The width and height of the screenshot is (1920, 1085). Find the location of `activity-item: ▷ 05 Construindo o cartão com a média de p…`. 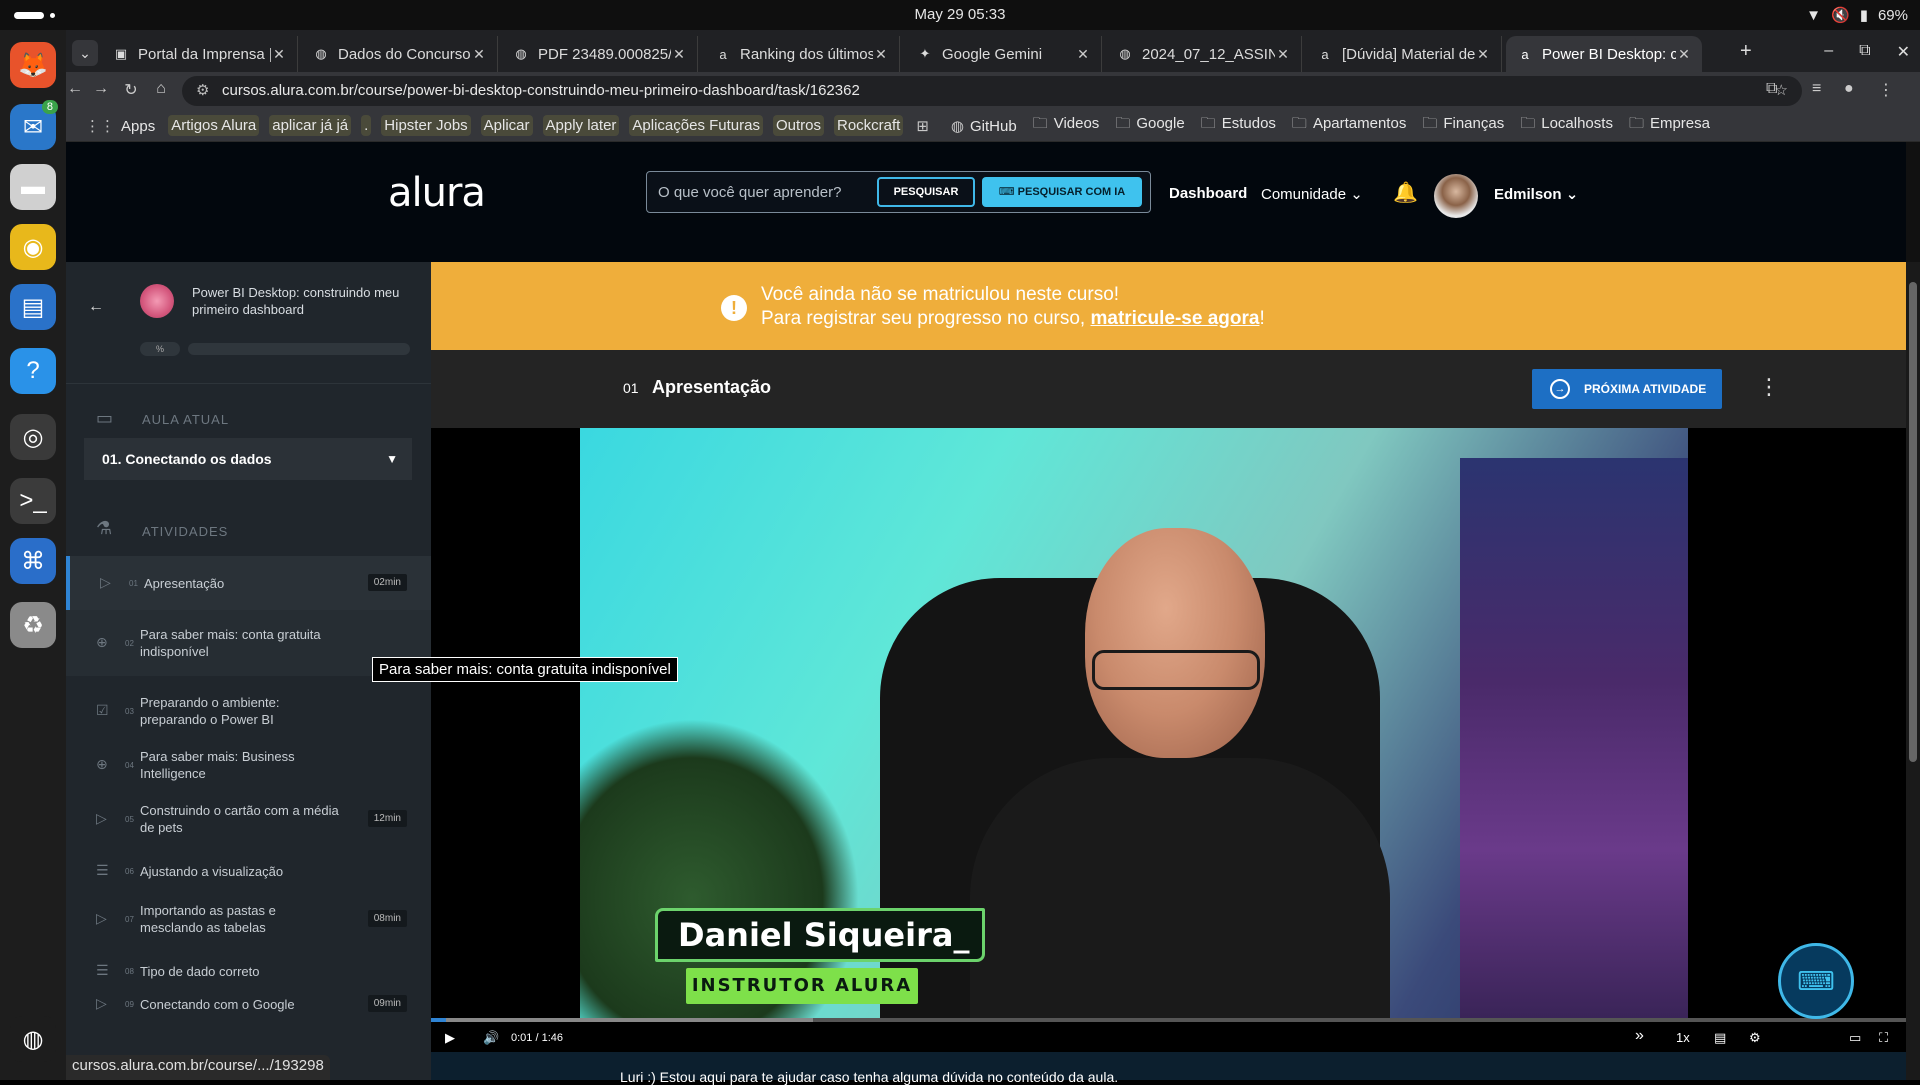

activity-item: ▷ 05 Construindo o cartão com a média de p… is located at coordinates (248, 819).